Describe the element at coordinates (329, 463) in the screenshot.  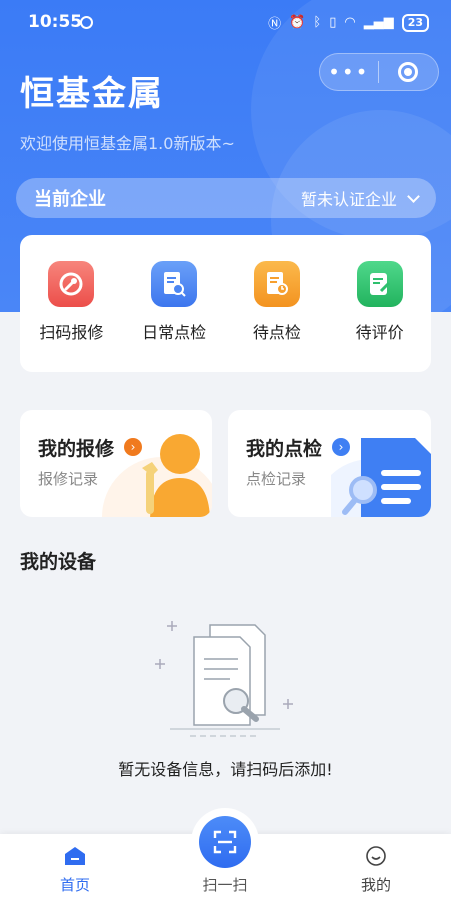
I see `my-check-card: 我的点检 › 点检记录` at that location.